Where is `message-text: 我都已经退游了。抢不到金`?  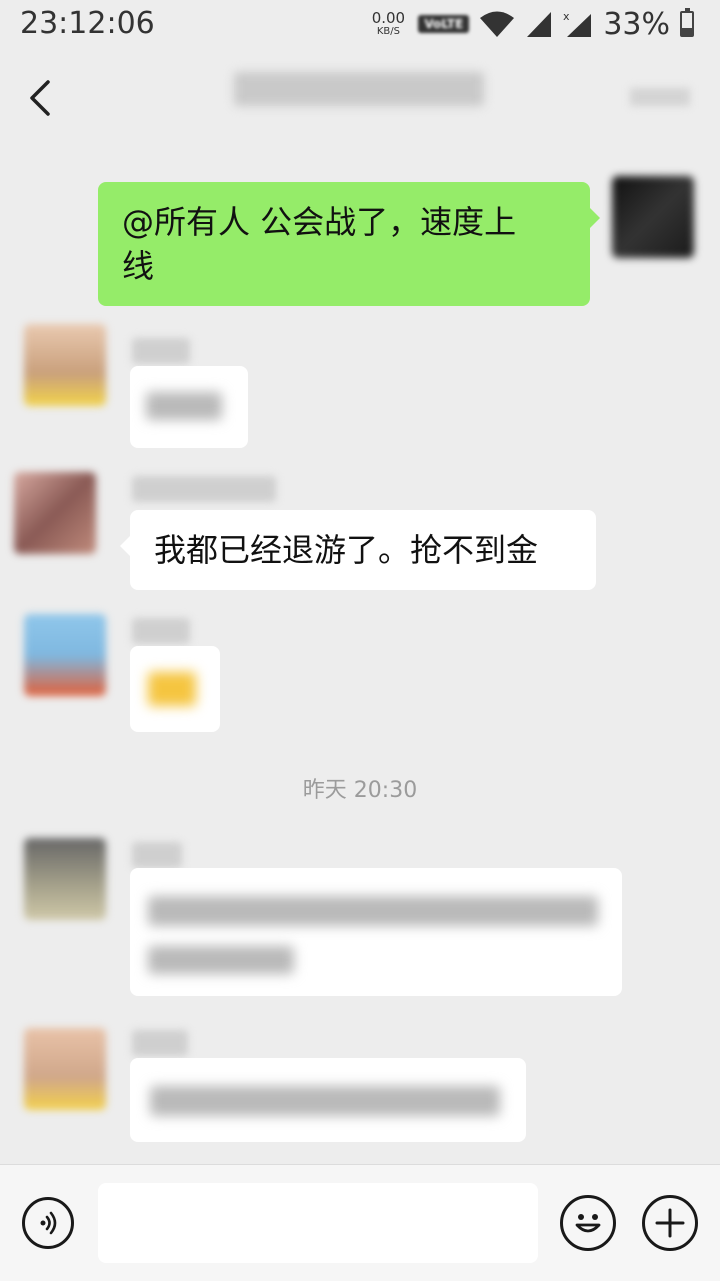
message-text: 我都已经退游了。抢不到金 is located at coordinates (346, 550).